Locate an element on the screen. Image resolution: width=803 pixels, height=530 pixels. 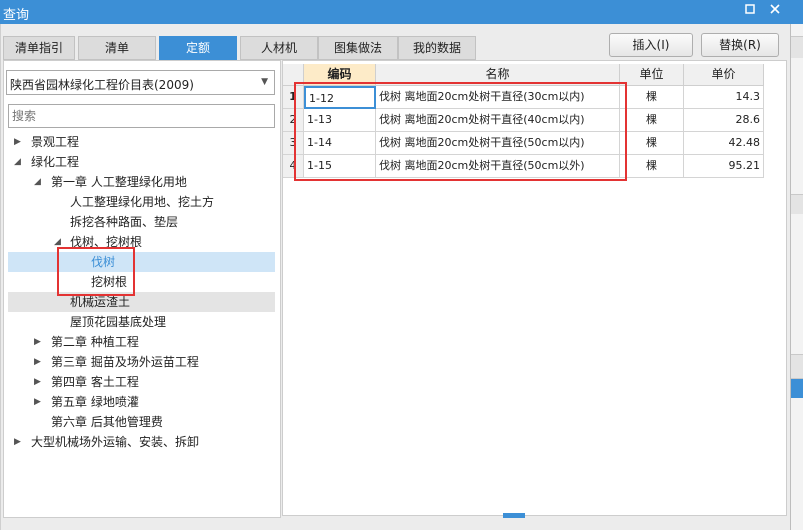
tree-item: 屋顶花园基底处理 is located at coordinates (141, 322).